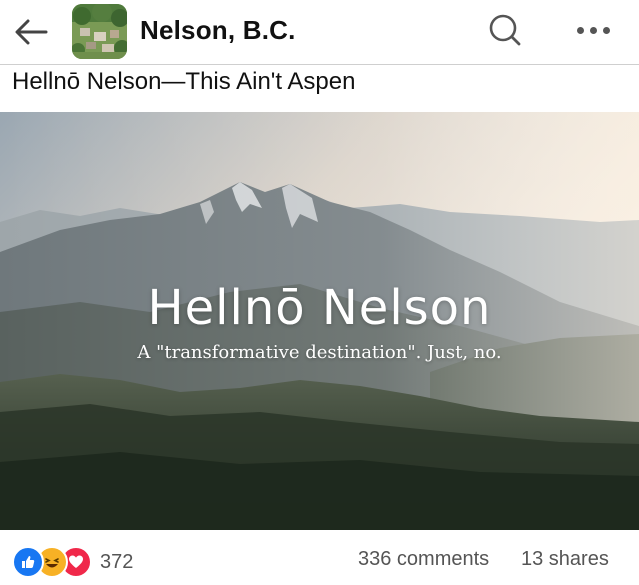  Describe the element at coordinates (218, 30) in the screenshot. I see `page-name: Nelson, B.C.` at that location.